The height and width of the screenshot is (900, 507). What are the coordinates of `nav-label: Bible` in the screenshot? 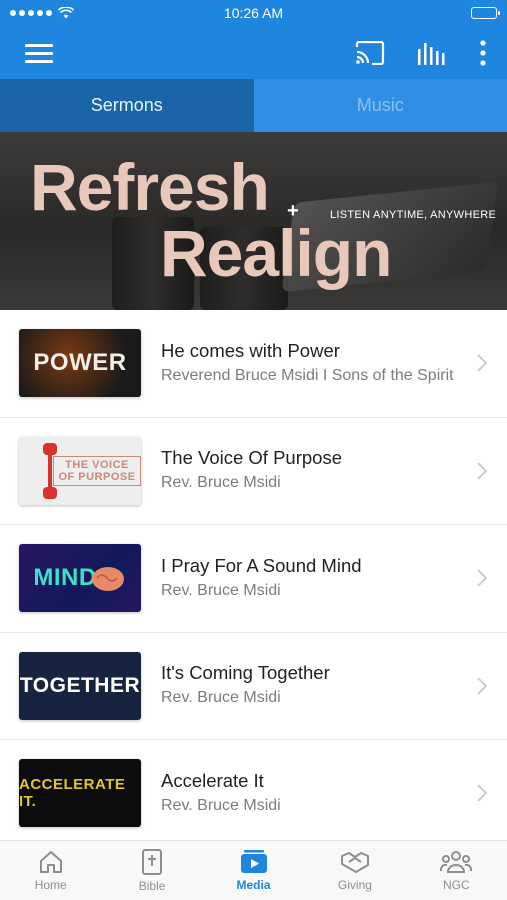 It's located at (152, 885).